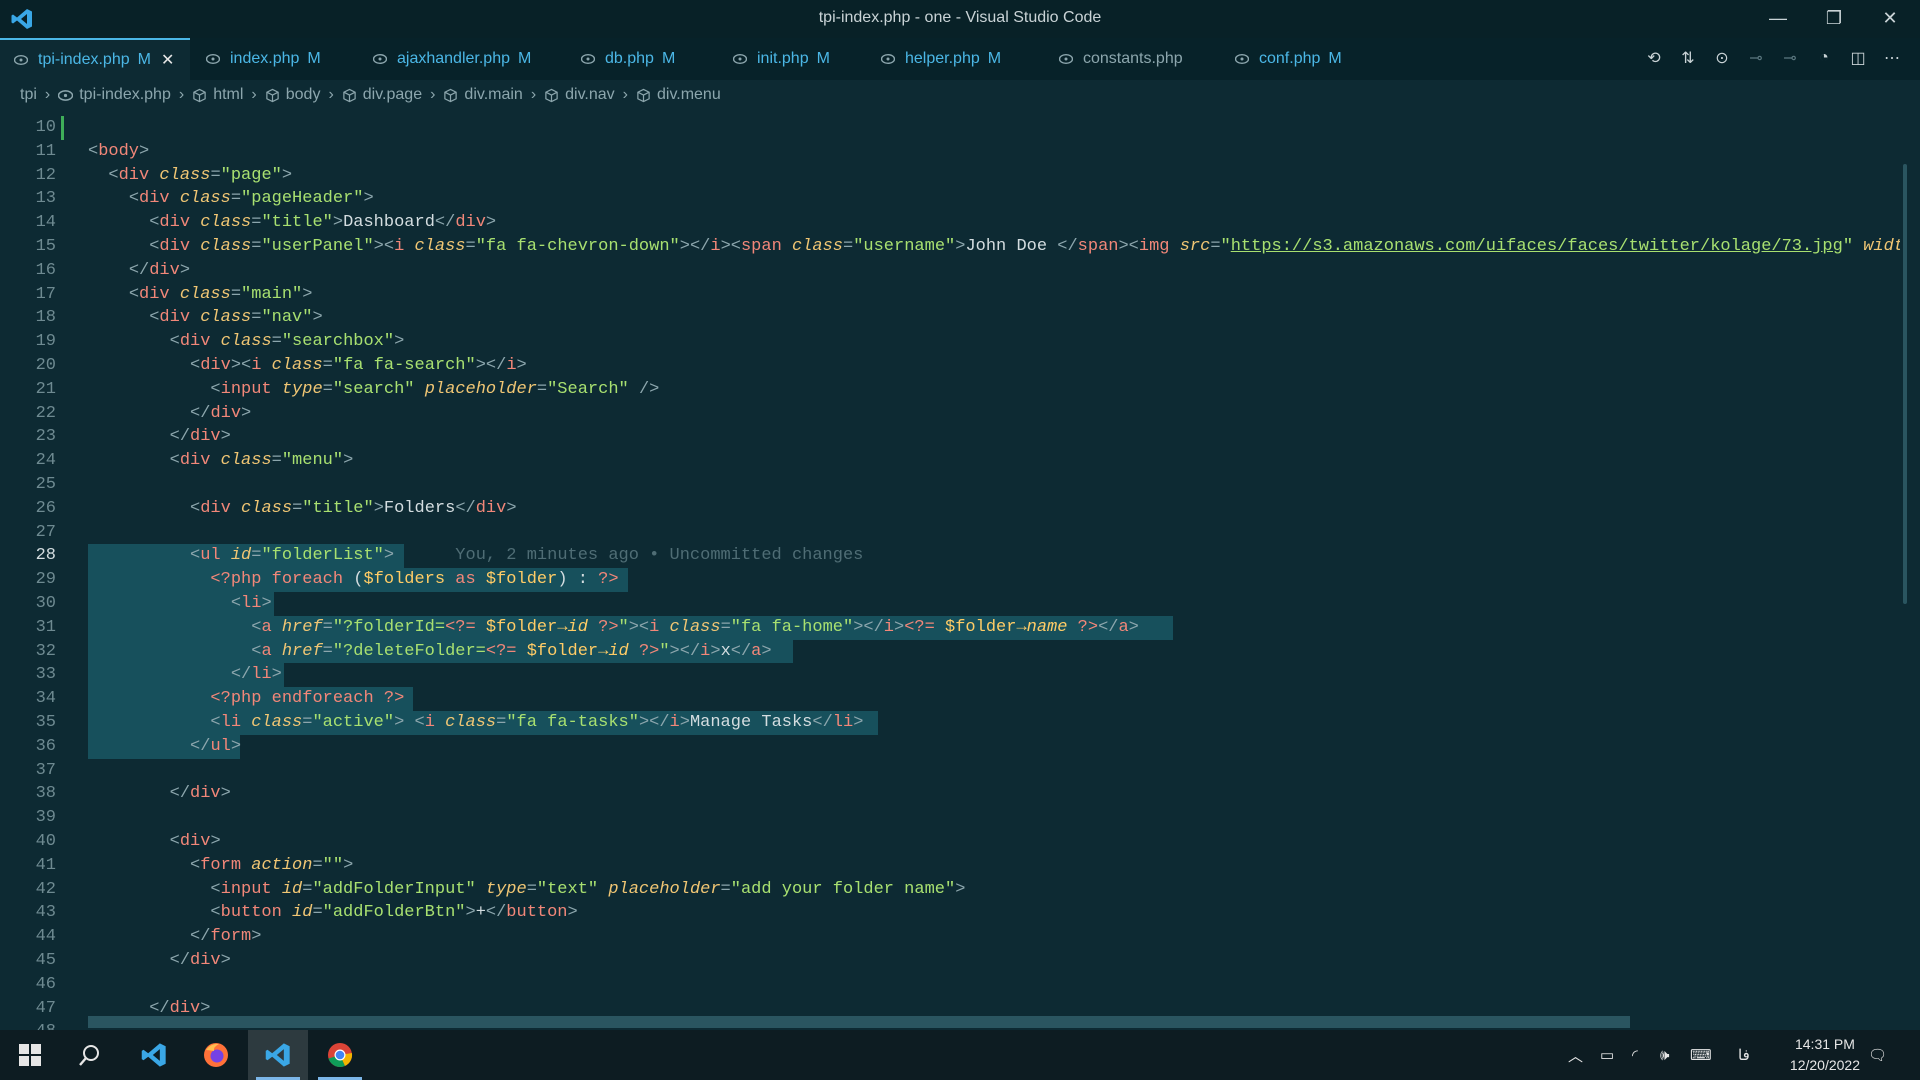 This screenshot has width=1920, height=1080. What do you see at coordinates (228, 95) in the screenshot?
I see `breadcrumb-item: html` at bounding box center [228, 95].